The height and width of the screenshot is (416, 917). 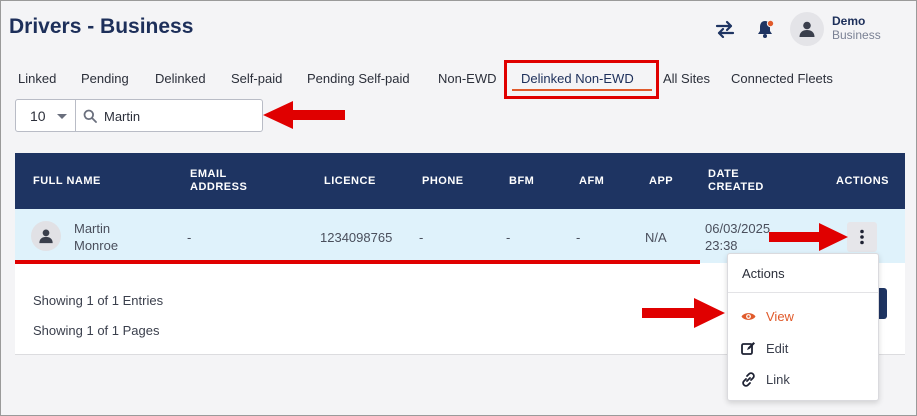 What do you see at coordinates (862, 181) in the screenshot?
I see `col-actions: ACTIONS` at bounding box center [862, 181].